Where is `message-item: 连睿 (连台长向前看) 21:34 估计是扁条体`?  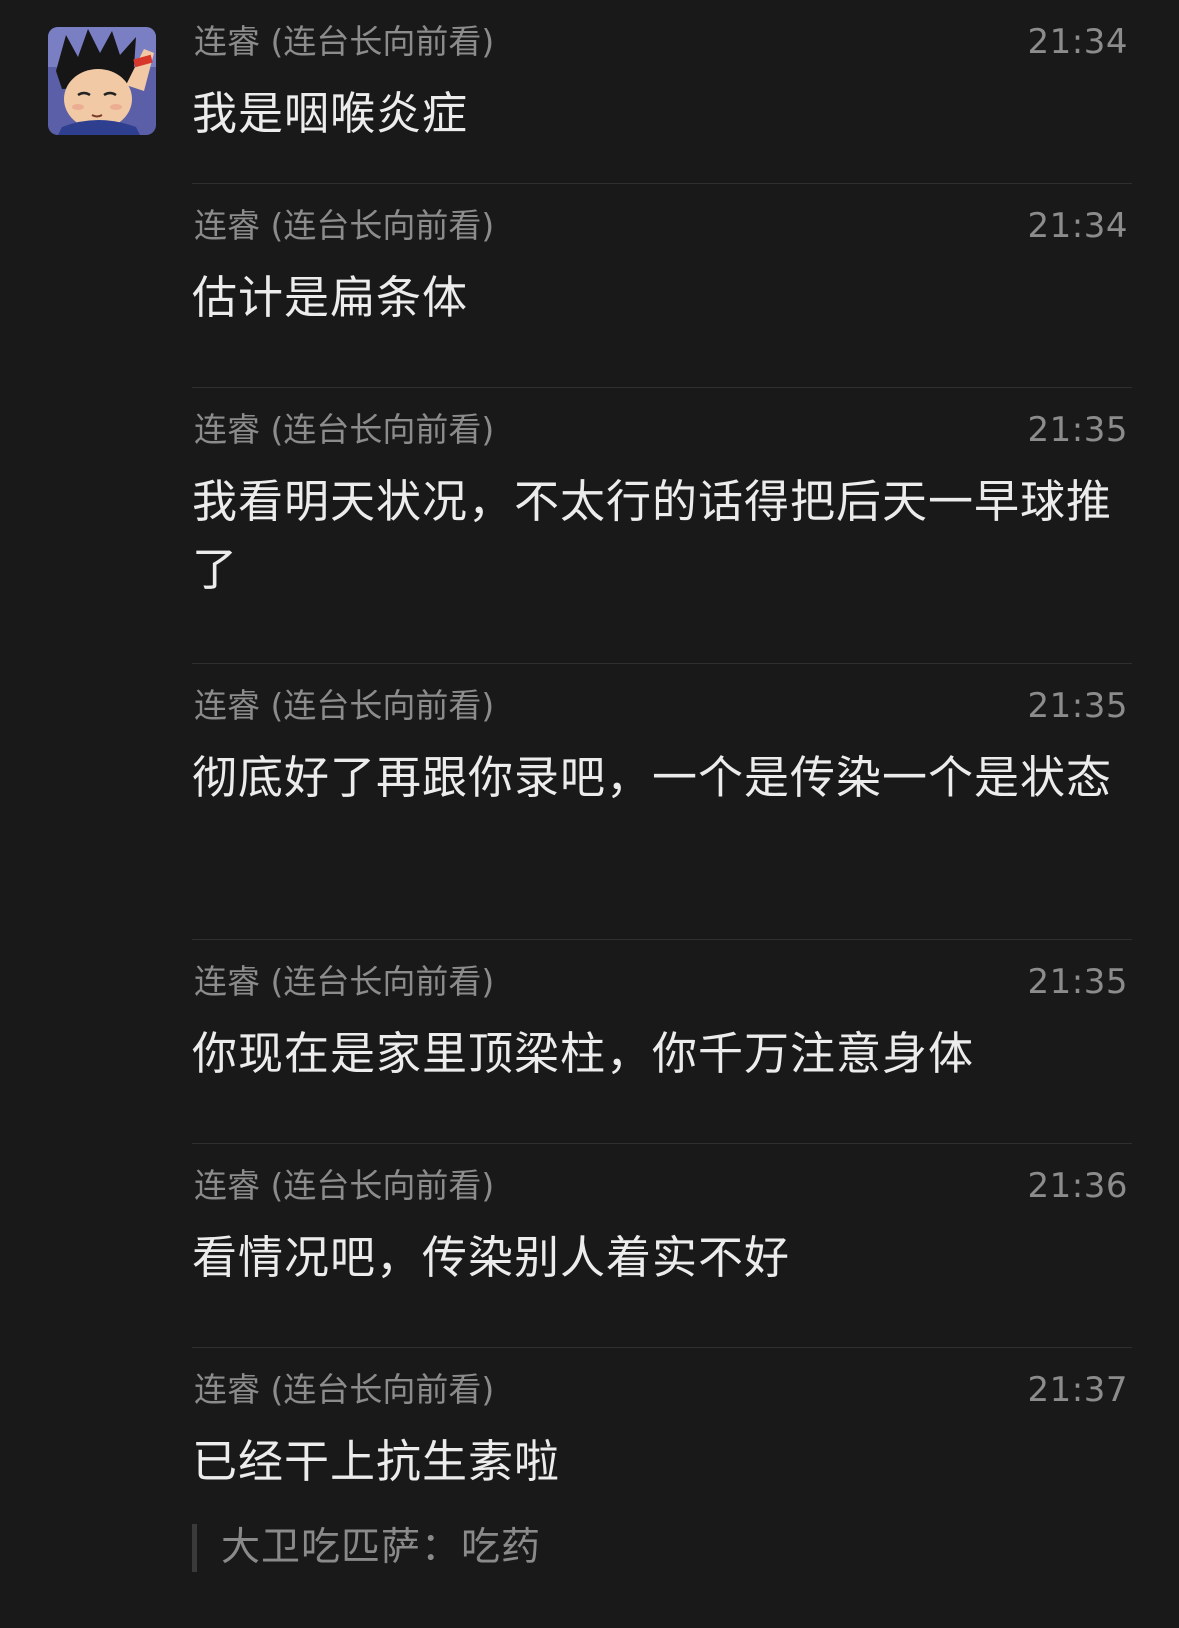 message-item: 连睿 (连台长向前看) 21:34 估计是扁条体 is located at coordinates (662, 286).